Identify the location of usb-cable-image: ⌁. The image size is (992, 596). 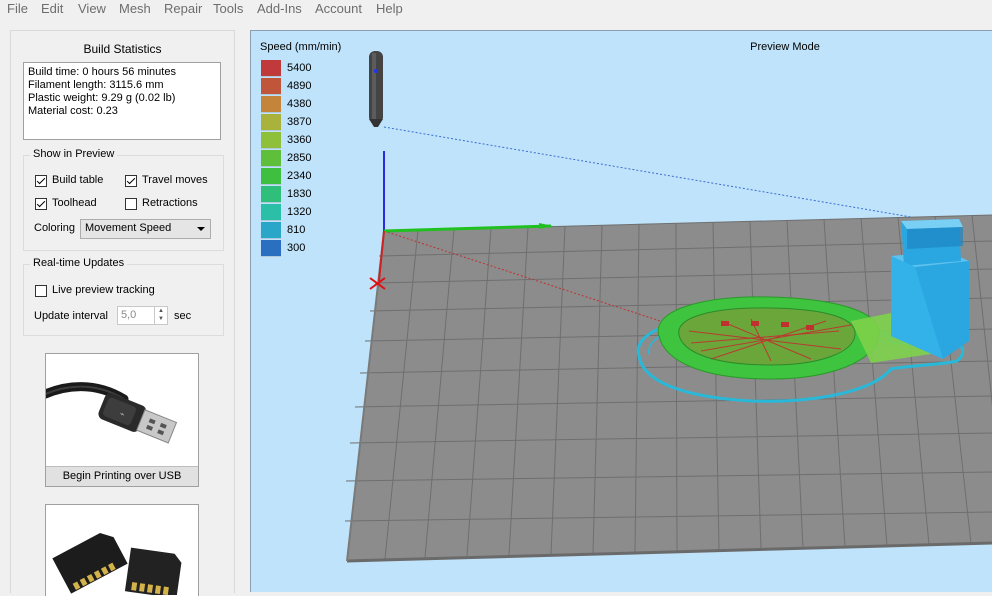
(112, 413).